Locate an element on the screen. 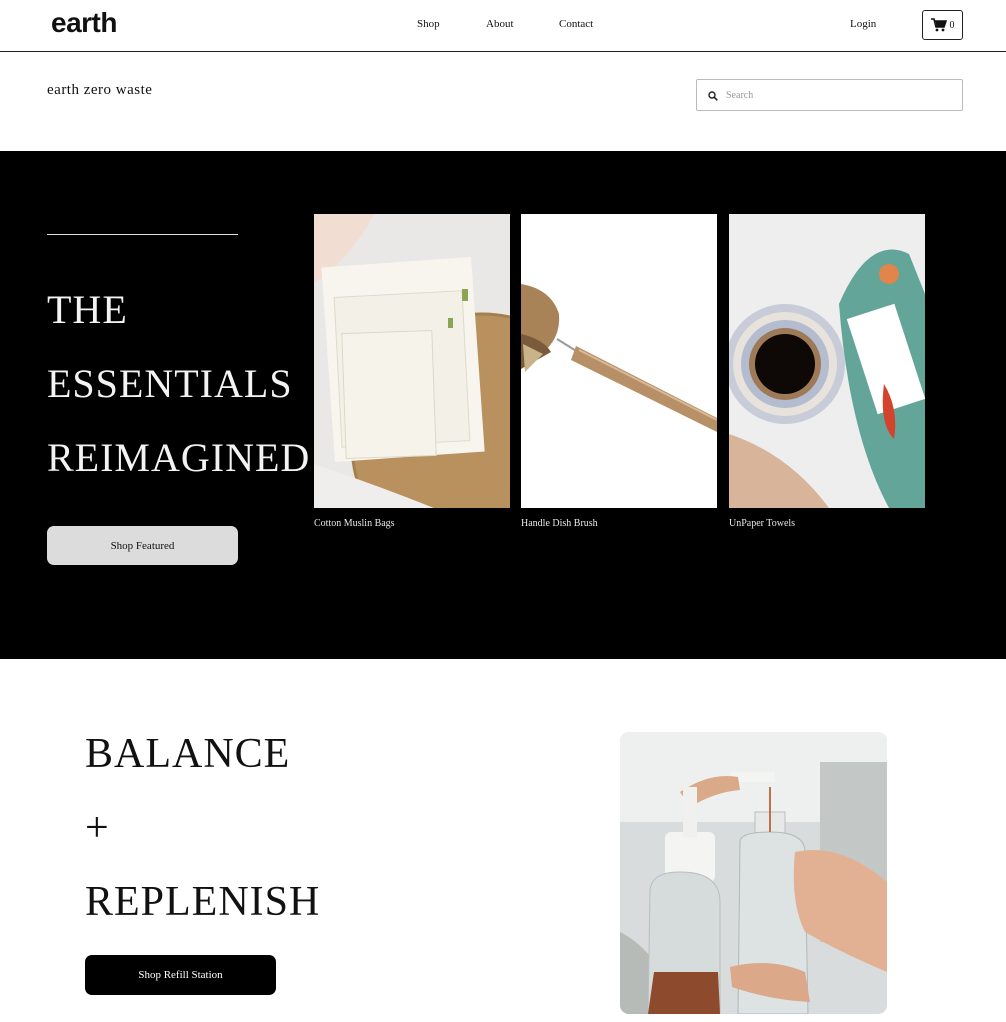 The height and width of the screenshot is (1022, 1006). top-navigation-bar: earth Shop About Contact Login 0 is located at coordinates (503, 26).